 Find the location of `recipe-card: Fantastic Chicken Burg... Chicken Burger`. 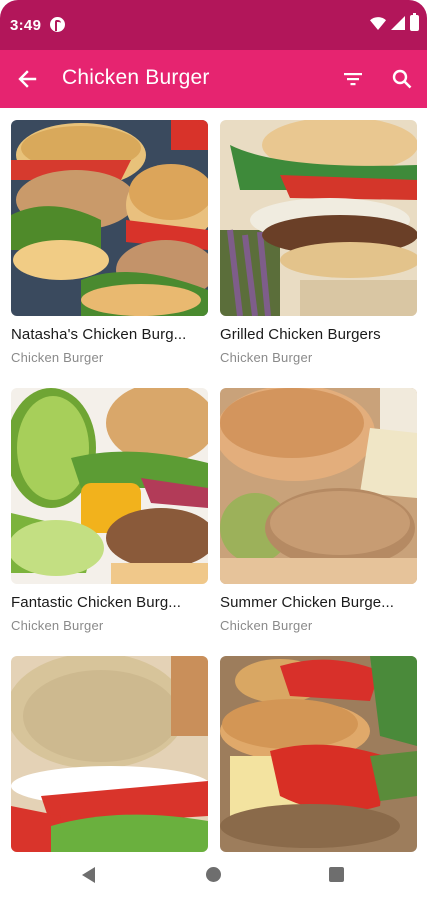

recipe-card: Fantastic Chicken Burg... Chicken Burger is located at coordinates (109, 510).